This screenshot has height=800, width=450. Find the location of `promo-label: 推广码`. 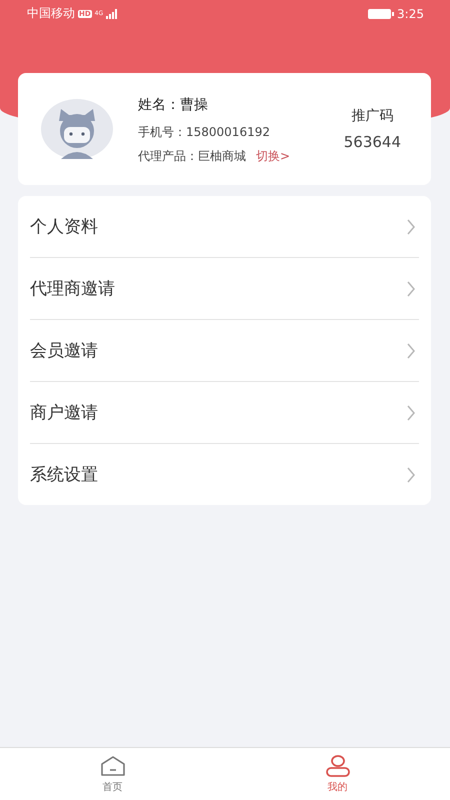

promo-label: 推广码 is located at coordinates (372, 116).